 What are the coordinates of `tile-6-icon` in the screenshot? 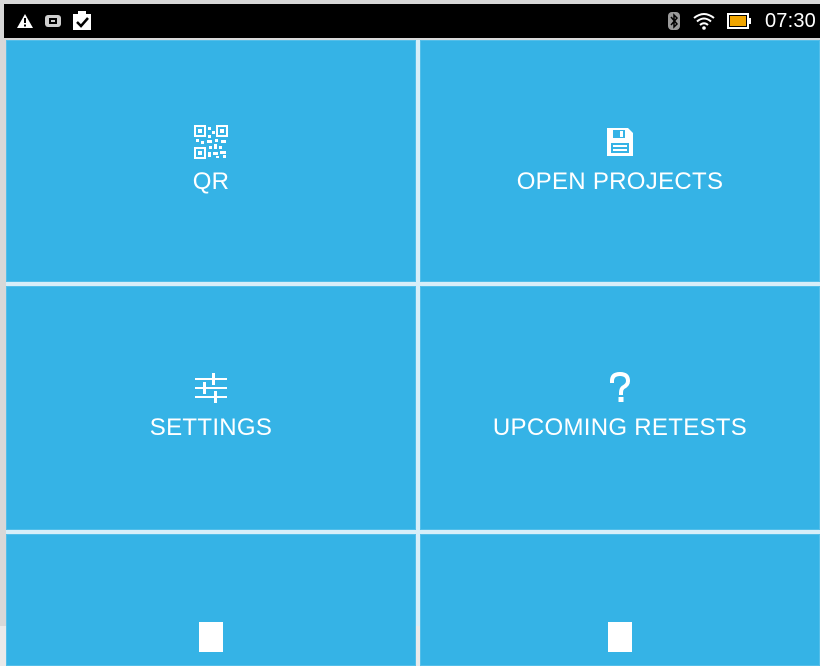 It's located at (620, 636).